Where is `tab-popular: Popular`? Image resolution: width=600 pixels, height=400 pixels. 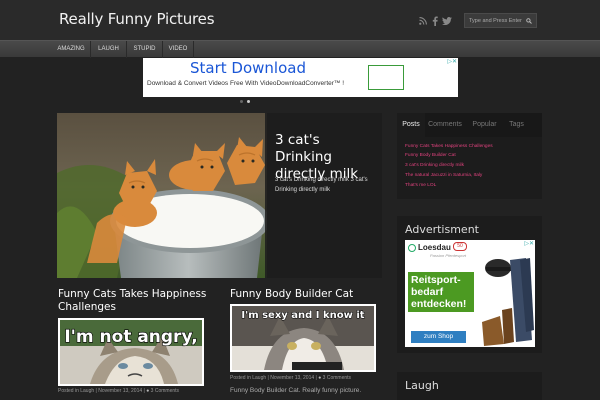
tab-popular: Popular is located at coordinates (484, 125).